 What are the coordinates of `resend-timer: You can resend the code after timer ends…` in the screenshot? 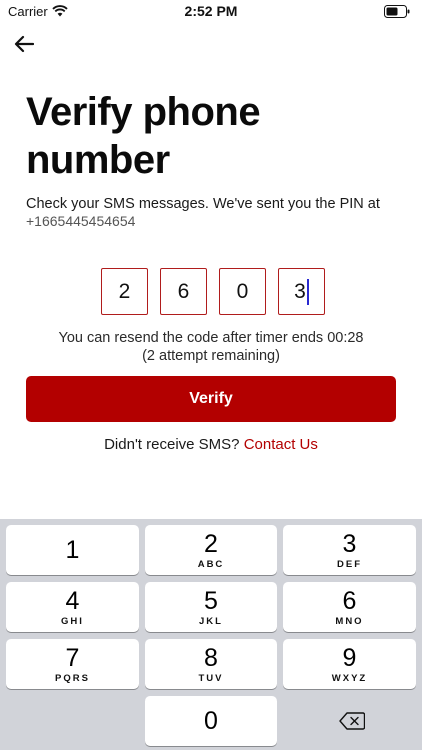 It's located at (211, 347).